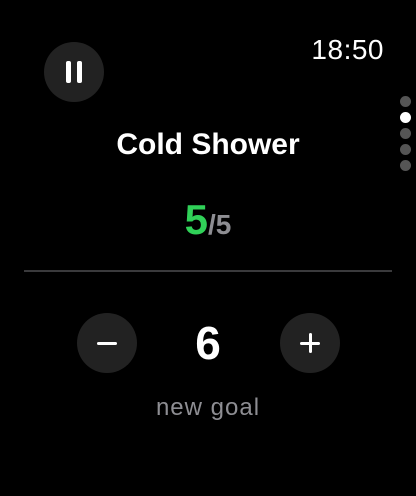  I want to click on decrease-goal-button, so click(107, 343).